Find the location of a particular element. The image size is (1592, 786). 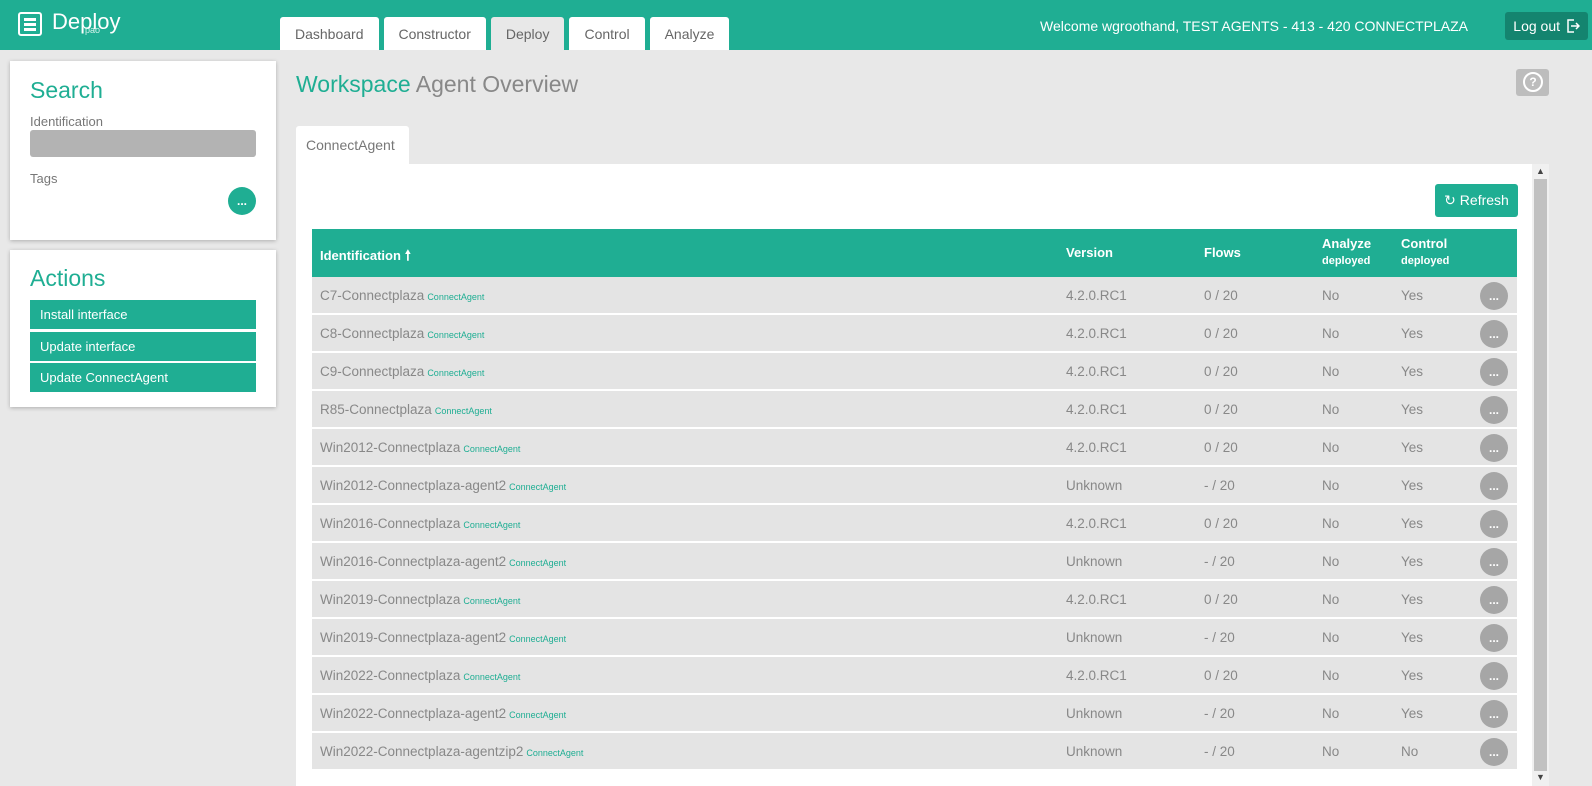

col-identification-label: Identification is located at coordinates (360, 255).